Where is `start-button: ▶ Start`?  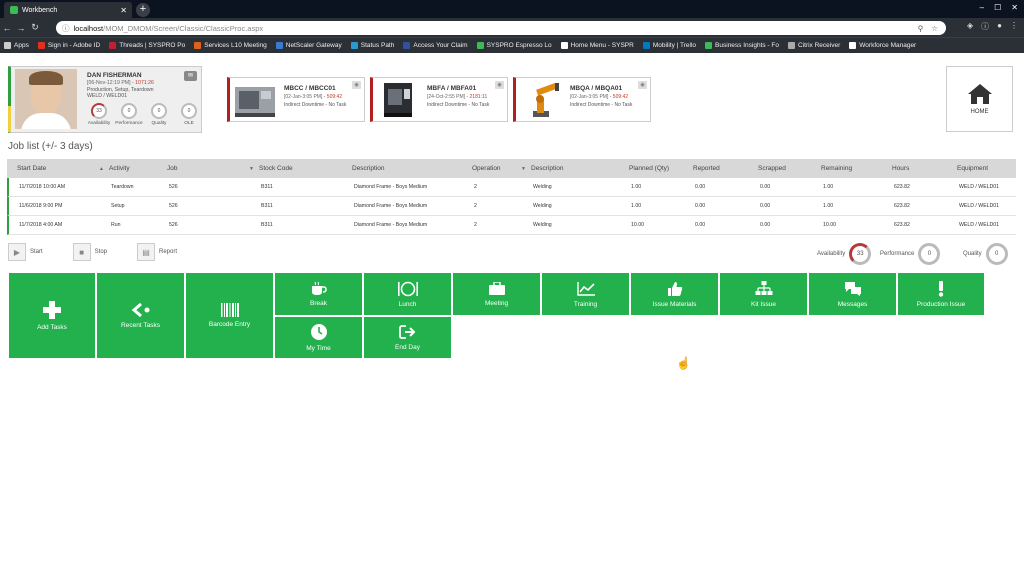 start-button: ▶ Start is located at coordinates (25, 252).